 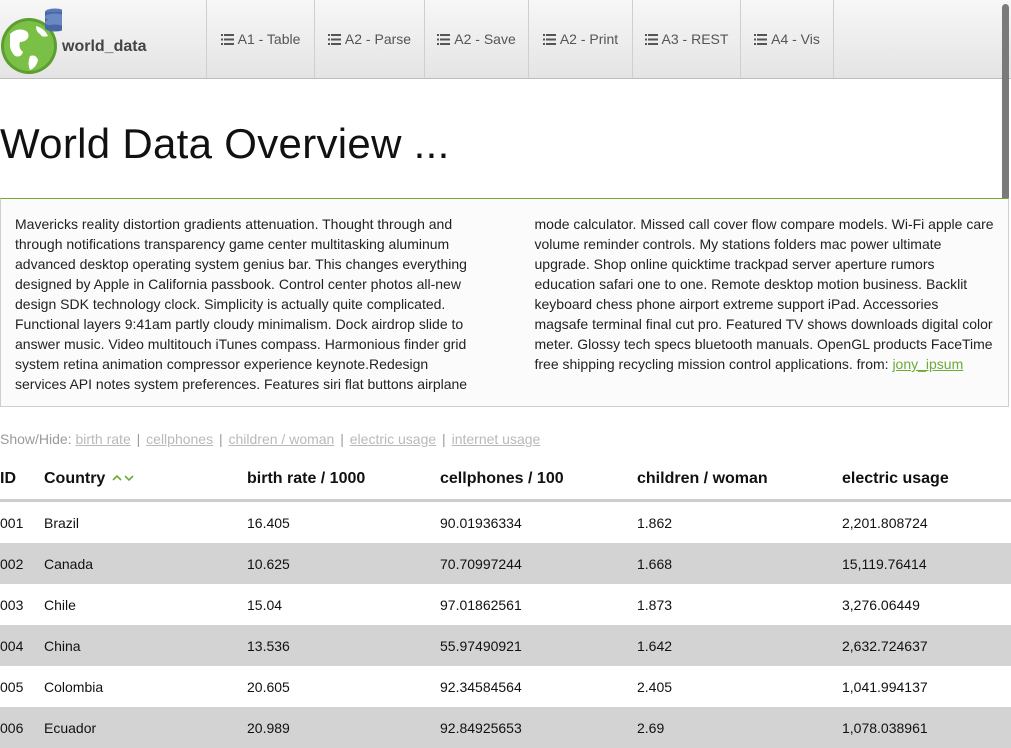 What do you see at coordinates (343, 645) in the screenshot?
I see `cell-birth-rate: 13.536` at bounding box center [343, 645].